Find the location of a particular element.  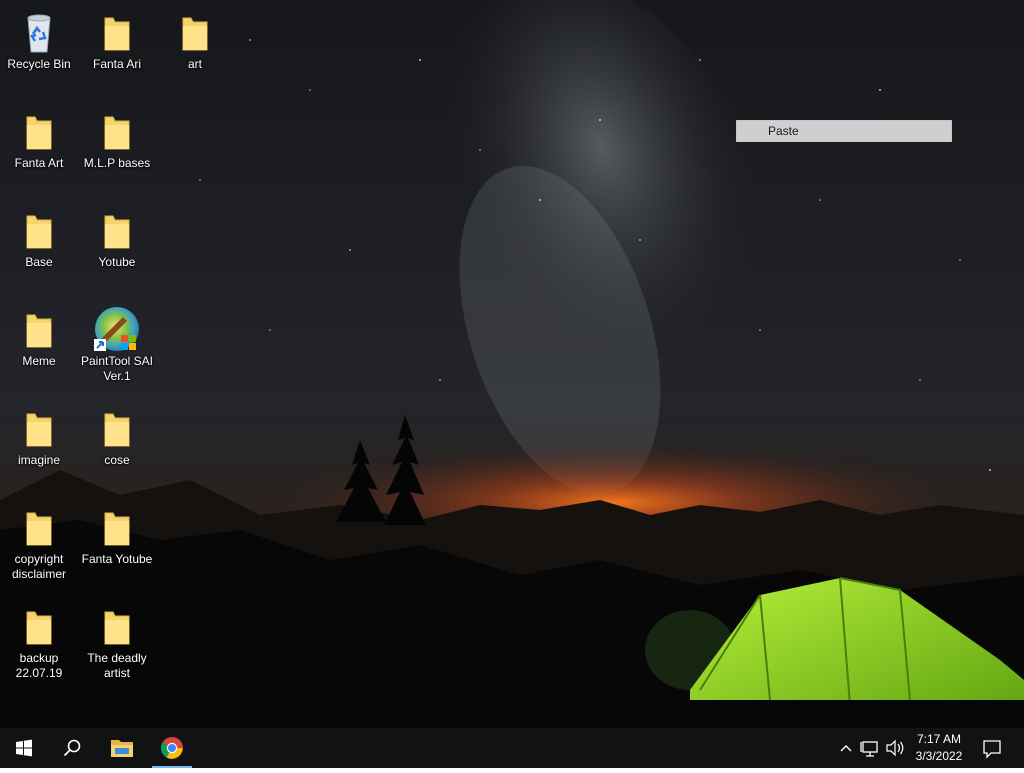

desktop-icon-label: Yotube is located at coordinates (117, 262).